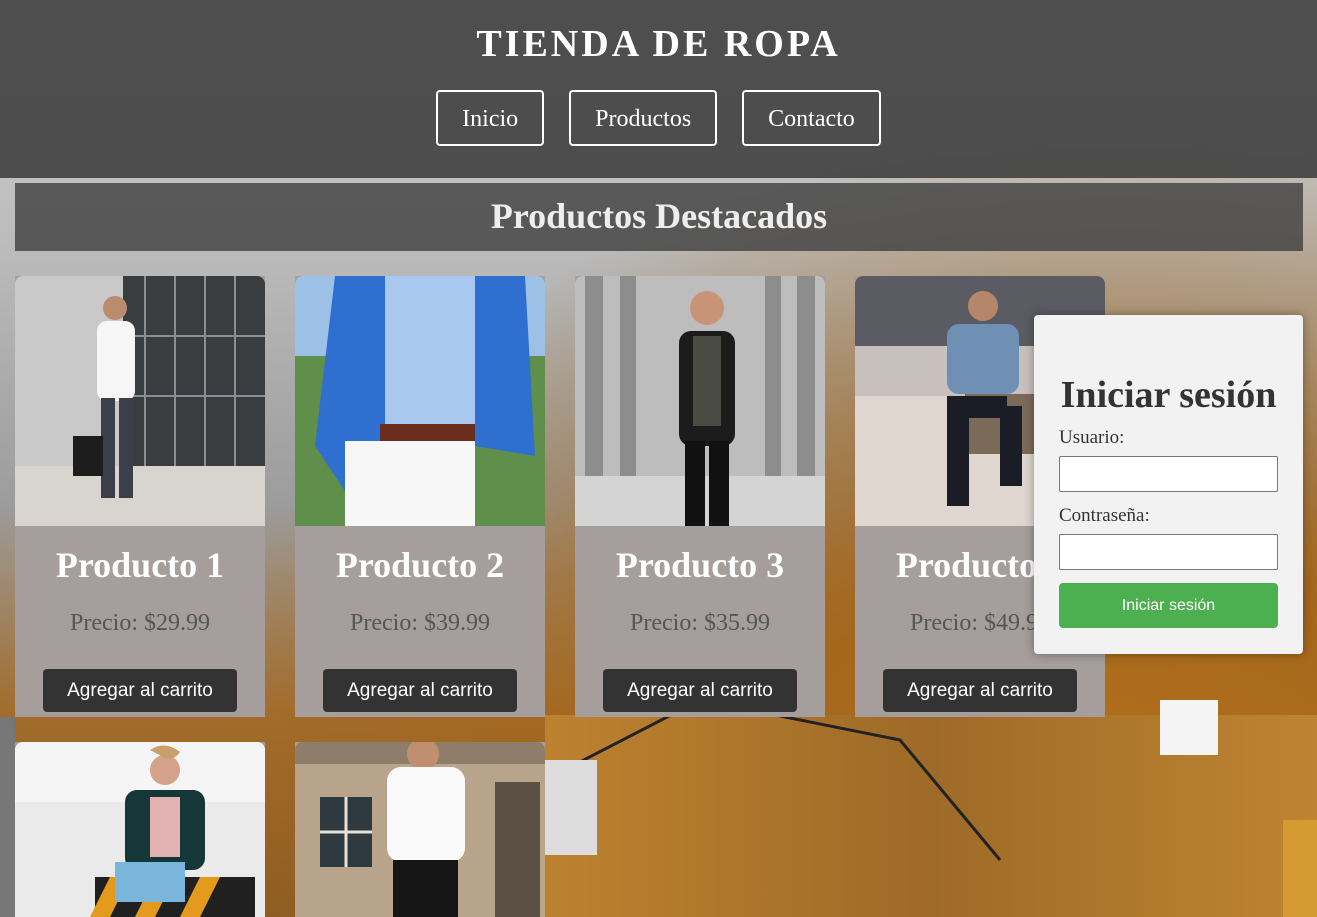 The height and width of the screenshot is (917, 1317). I want to click on product-name: Producto 1, so click(140, 565).